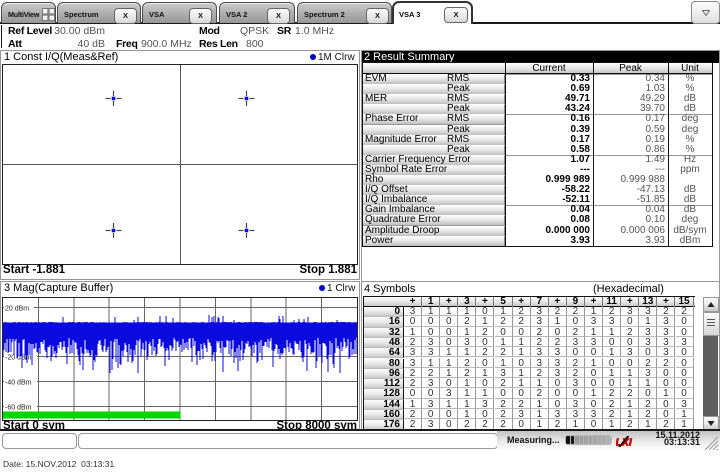 The image size is (720, 472). I want to click on svg-text: -40 dBm, so click(18, 383).